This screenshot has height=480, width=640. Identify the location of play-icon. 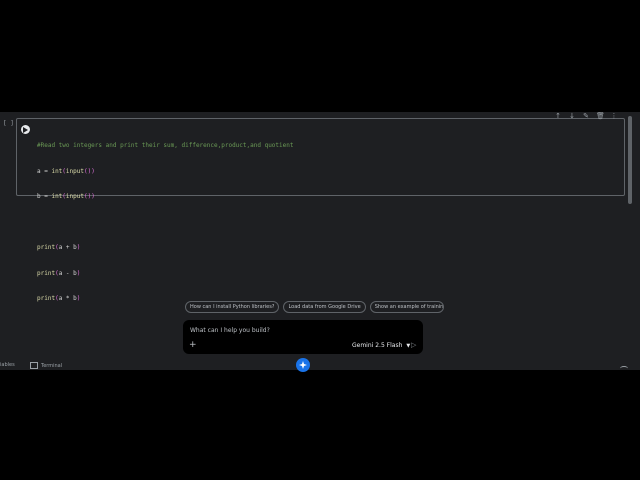
(25, 129).